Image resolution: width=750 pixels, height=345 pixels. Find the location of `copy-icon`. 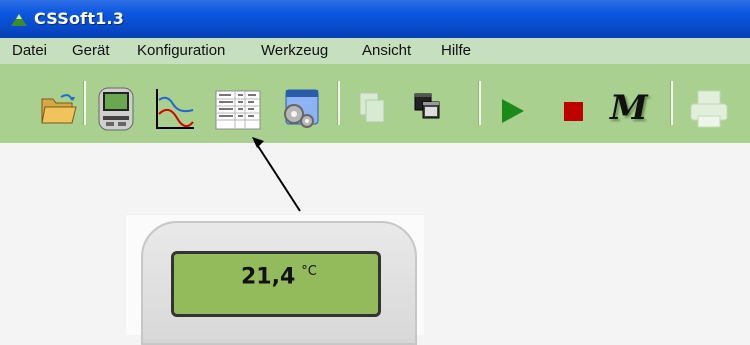

copy-icon is located at coordinates (372, 107).